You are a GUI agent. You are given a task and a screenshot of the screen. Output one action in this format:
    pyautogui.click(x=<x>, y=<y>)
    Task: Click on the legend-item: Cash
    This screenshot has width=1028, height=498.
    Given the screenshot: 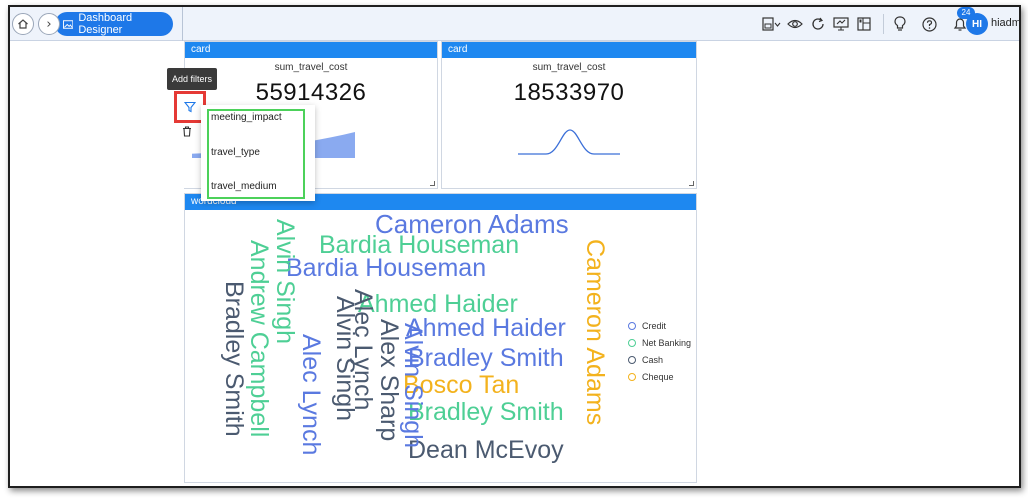 What is the action you would take?
    pyautogui.click(x=659, y=359)
    